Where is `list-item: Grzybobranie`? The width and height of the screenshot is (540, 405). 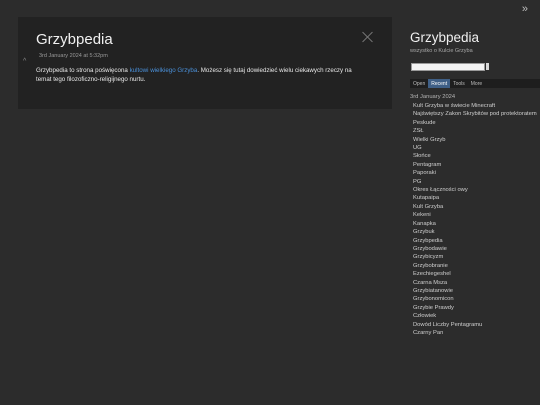 list-item: Grzybobranie is located at coordinates (475, 266).